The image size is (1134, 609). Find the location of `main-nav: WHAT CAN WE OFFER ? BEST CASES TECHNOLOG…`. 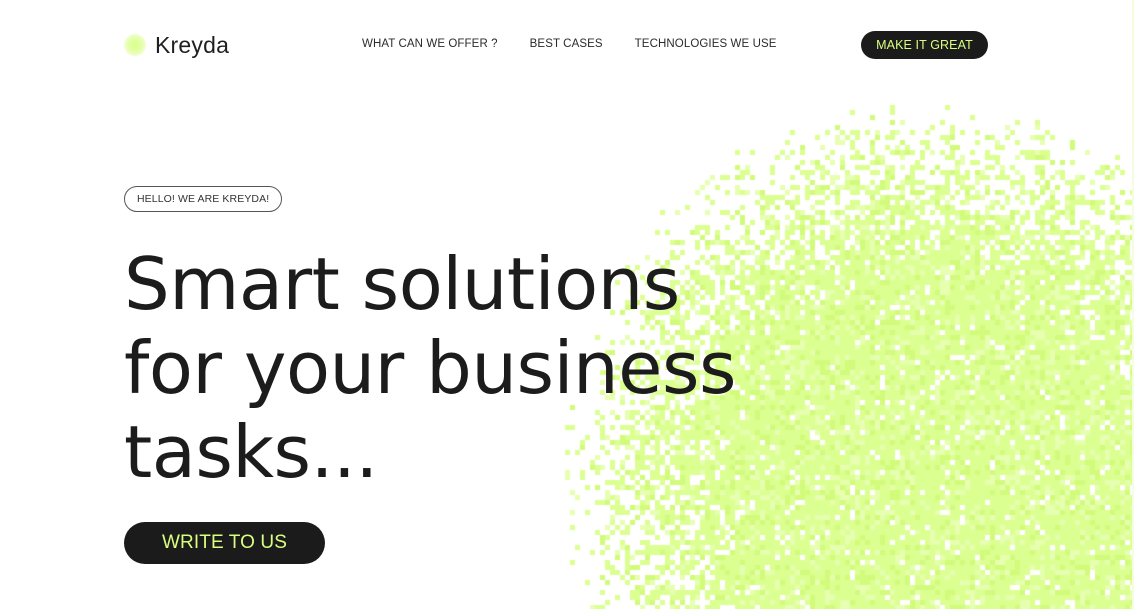

main-nav: WHAT CAN WE OFFER ? BEST CASES TECHNOLOG… is located at coordinates (569, 44).